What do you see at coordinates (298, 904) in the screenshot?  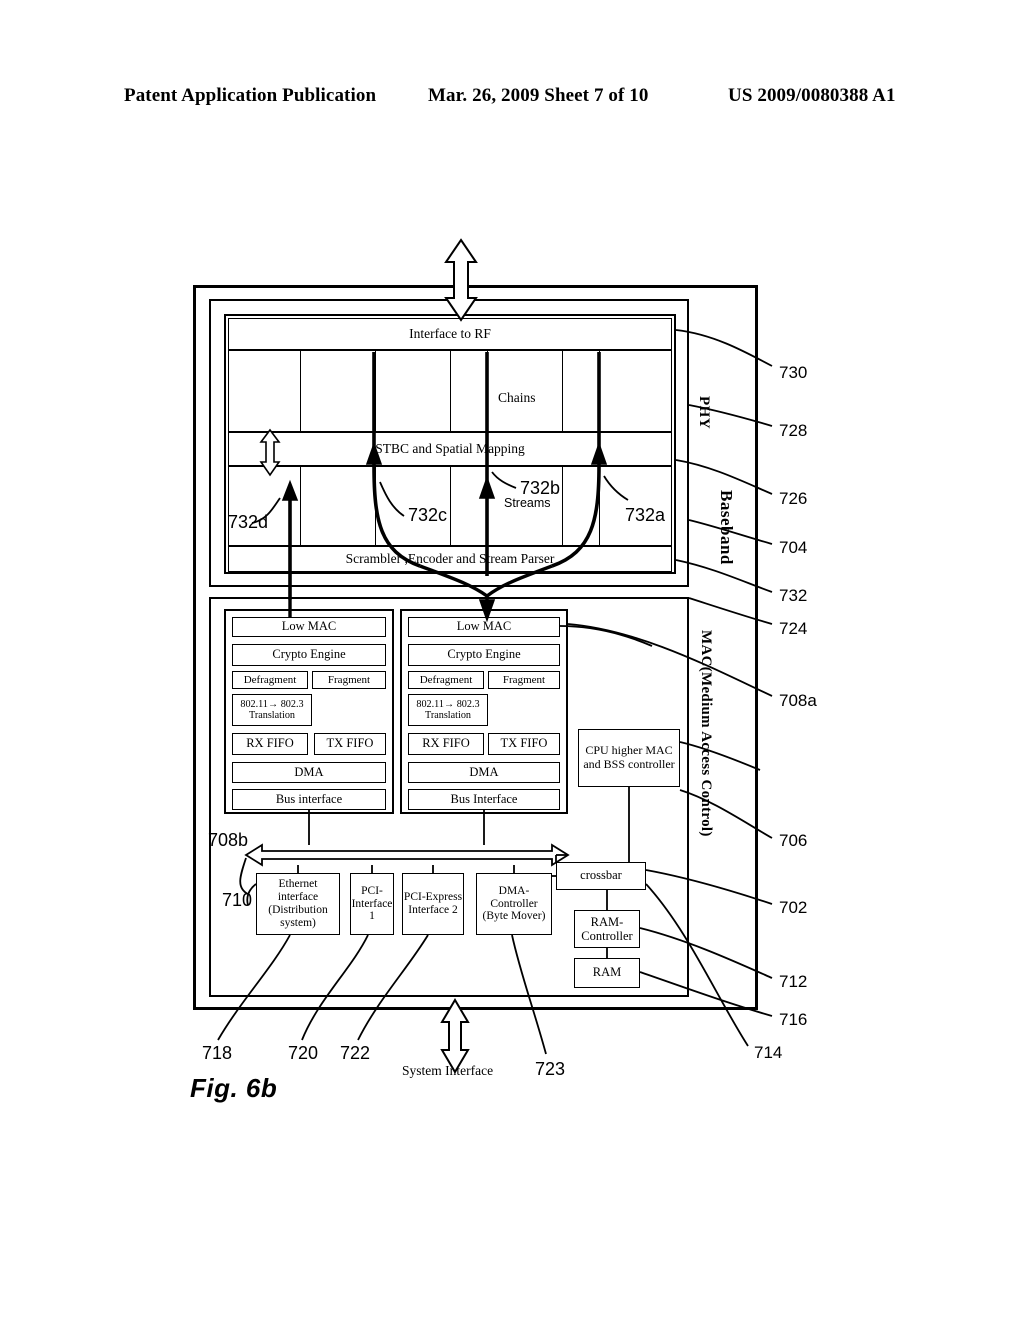 I see `ethernet-interface-block: Ethernet interface (Distribution system)` at bounding box center [298, 904].